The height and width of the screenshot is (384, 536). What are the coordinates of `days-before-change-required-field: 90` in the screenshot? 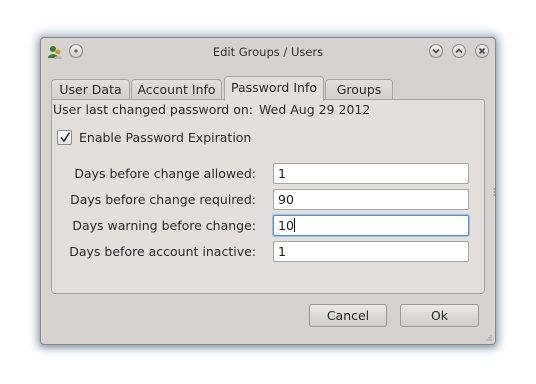 It's located at (371, 199).